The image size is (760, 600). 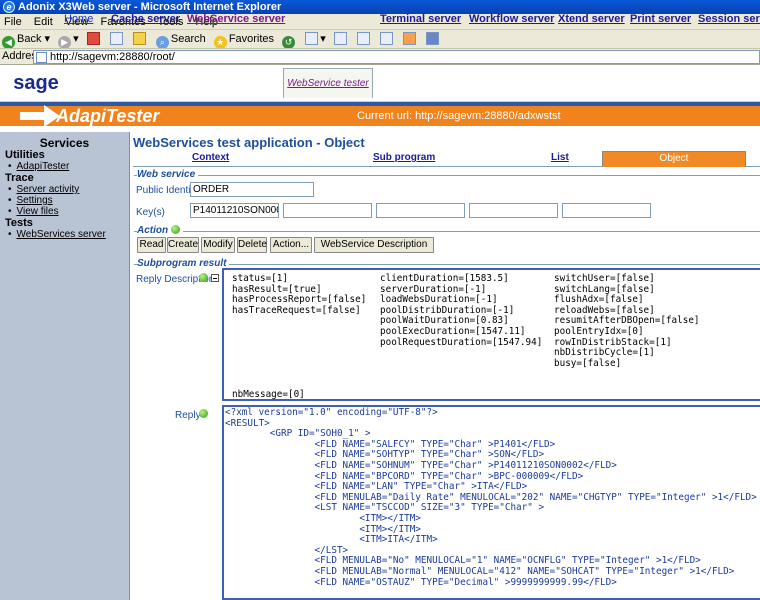 What do you see at coordinates (160, 230) in the screenshot?
I see `action-legend: Action` at bounding box center [160, 230].